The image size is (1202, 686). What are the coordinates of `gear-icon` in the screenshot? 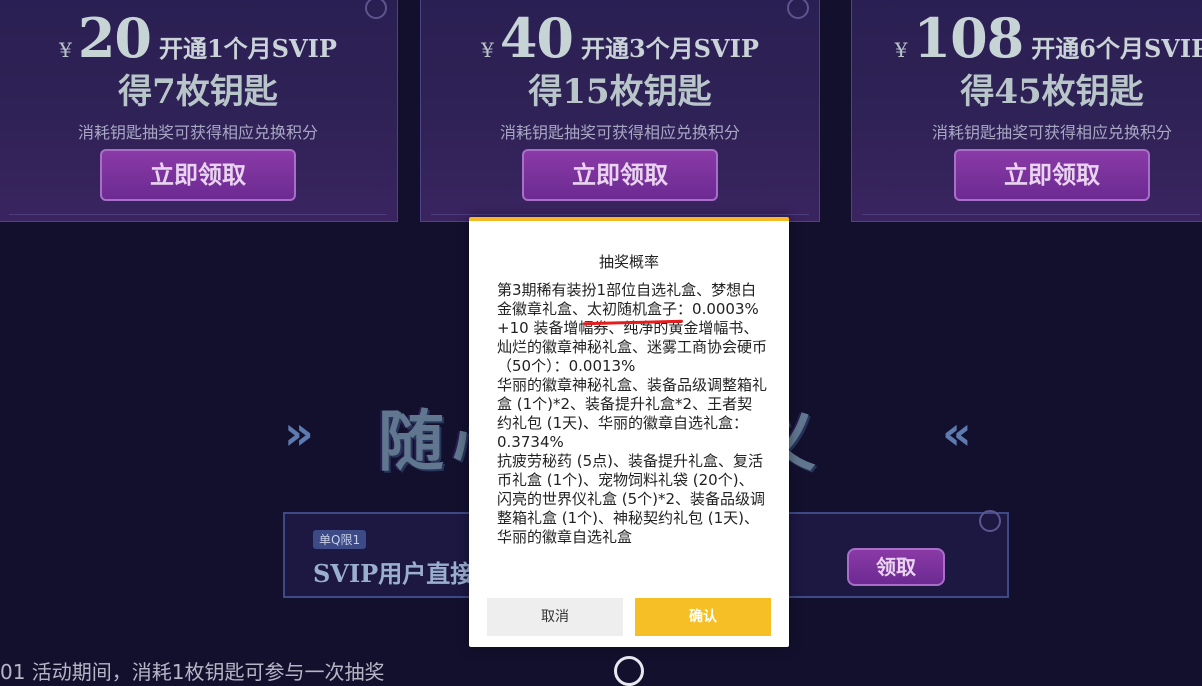 It's located at (990, 521).